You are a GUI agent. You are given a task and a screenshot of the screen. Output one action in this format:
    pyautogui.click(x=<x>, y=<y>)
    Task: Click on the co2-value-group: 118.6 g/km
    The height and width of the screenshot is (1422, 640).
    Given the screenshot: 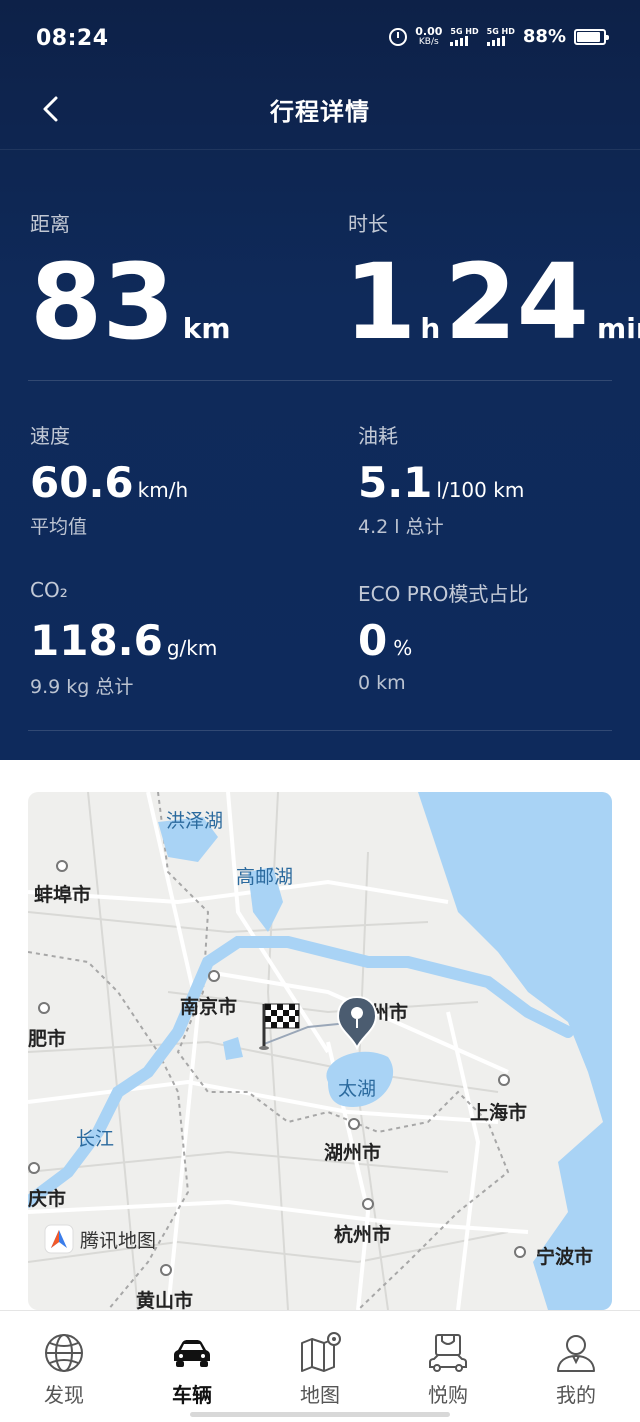 What is the action you would take?
    pyautogui.click(x=123, y=641)
    